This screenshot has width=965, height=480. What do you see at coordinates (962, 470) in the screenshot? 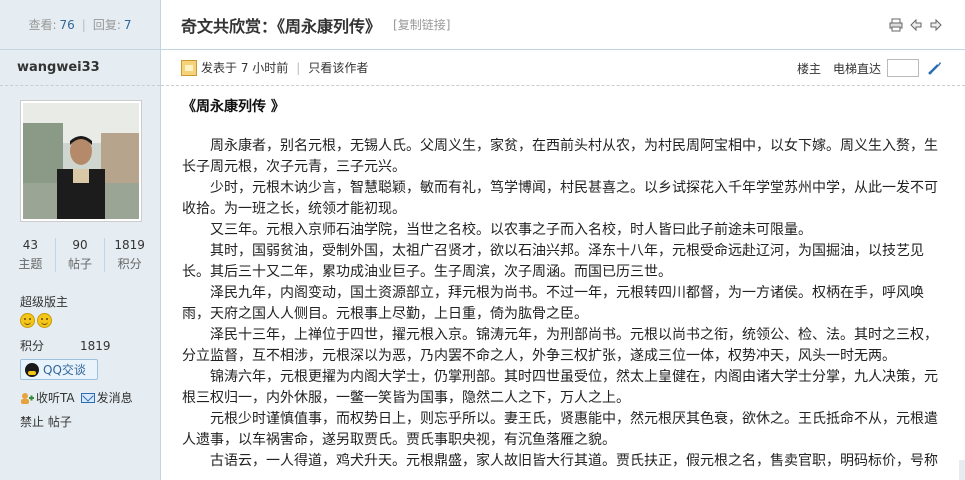
I see `scrollbar-fragment` at bounding box center [962, 470].